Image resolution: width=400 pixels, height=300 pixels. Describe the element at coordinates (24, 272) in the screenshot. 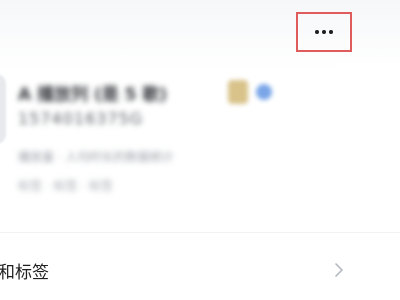

I see `menu-item-label: 和标签` at that location.